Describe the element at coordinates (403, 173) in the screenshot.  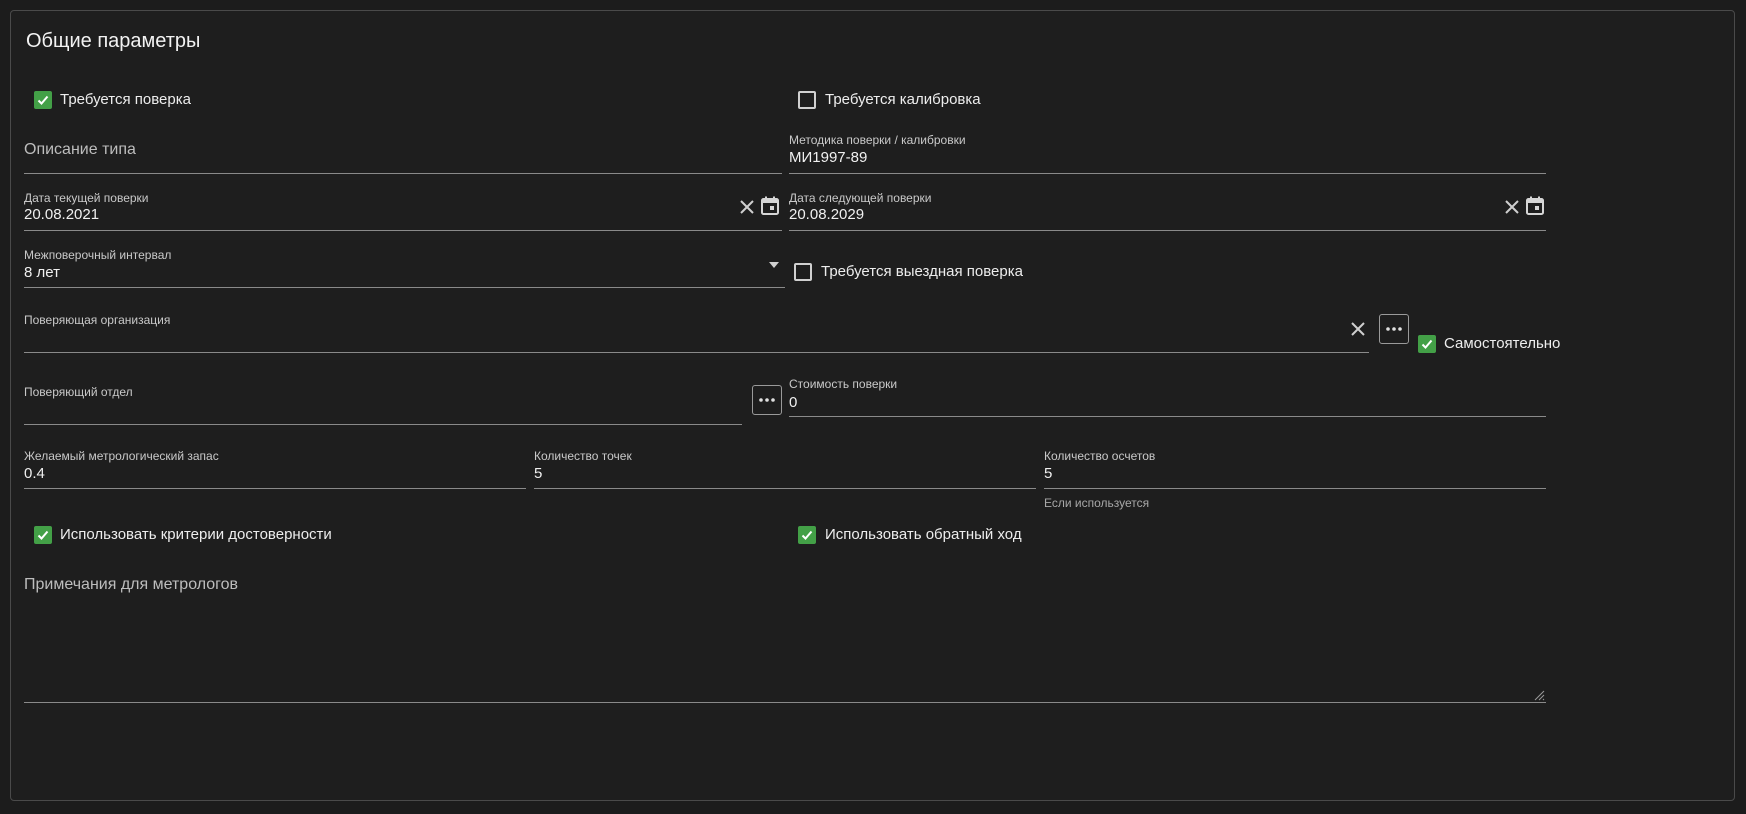
I see `type-description-underline` at that location.